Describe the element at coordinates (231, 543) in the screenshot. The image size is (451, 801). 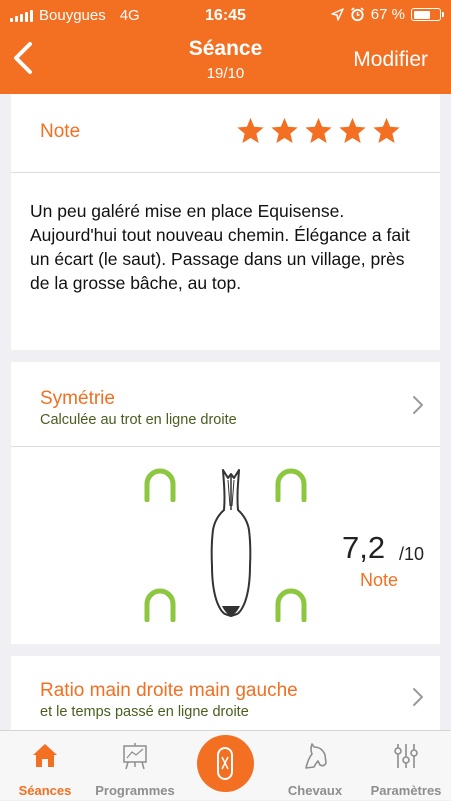
I see `horse-top-view-icon` at that location.